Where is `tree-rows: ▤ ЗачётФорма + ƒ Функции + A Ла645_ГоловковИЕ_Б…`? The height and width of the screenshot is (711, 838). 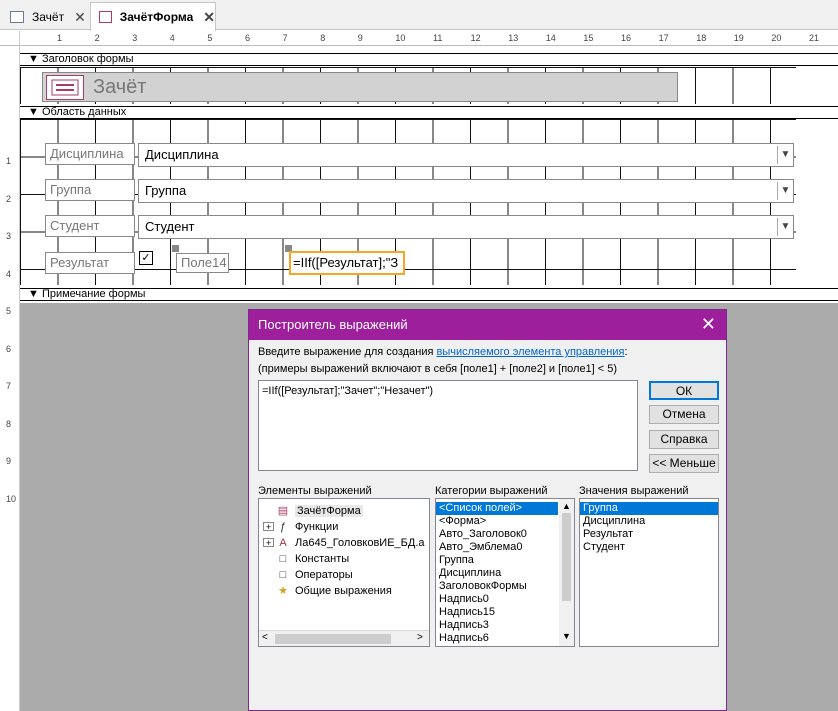 tree-rows: ▤ ЗачётФорма + ƒ Функции + A Ла645_ГоловковИЕ_Б… is located at coordinates (345, 551).